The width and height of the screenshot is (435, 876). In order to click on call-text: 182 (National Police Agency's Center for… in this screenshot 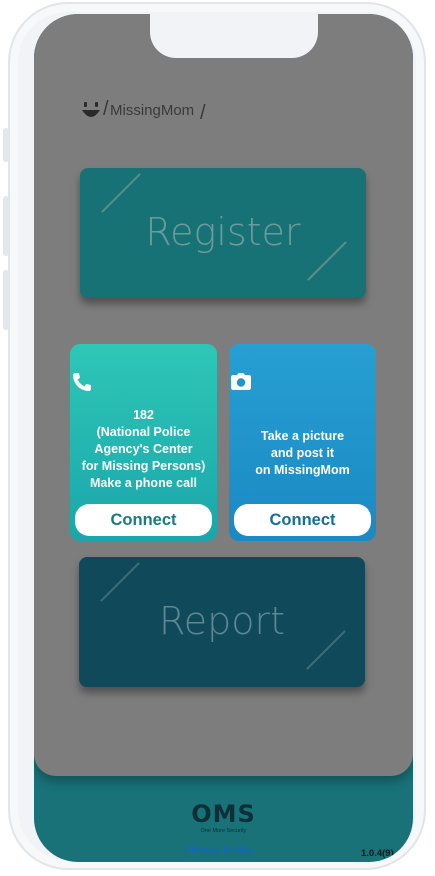, I will do `click(143, 449)`.